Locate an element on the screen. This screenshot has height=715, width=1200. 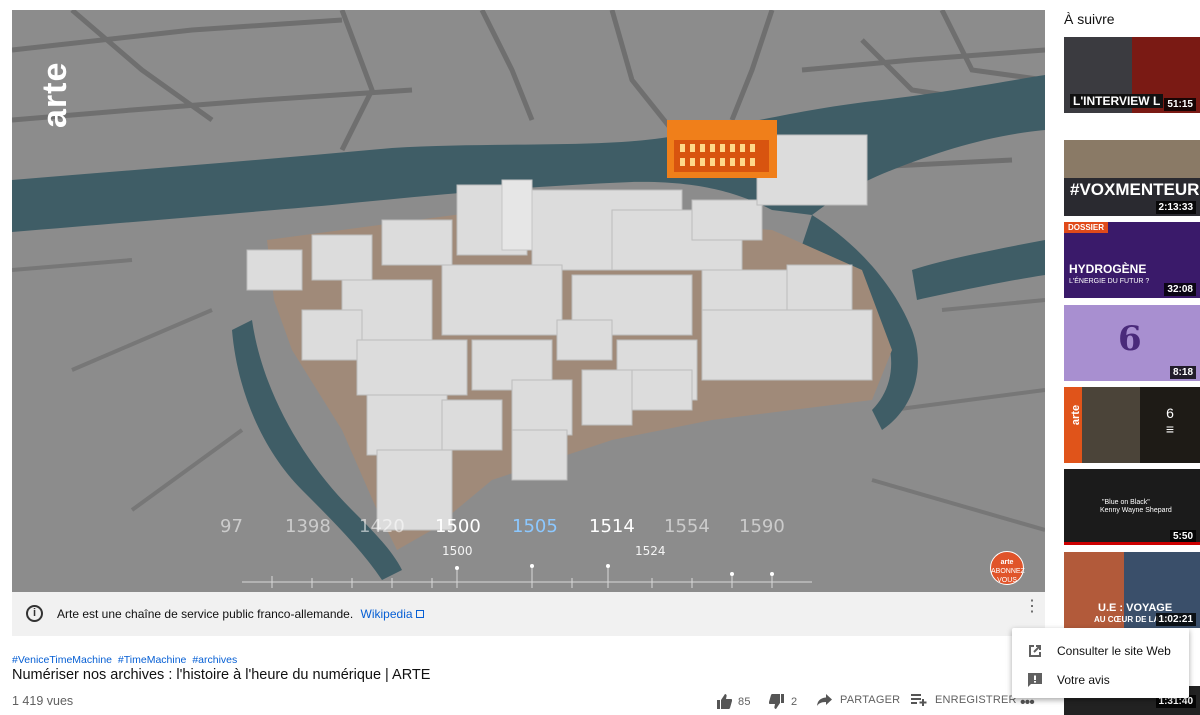
thumbnail-overlay-text: 6 is located at coordinates (1130, 339).